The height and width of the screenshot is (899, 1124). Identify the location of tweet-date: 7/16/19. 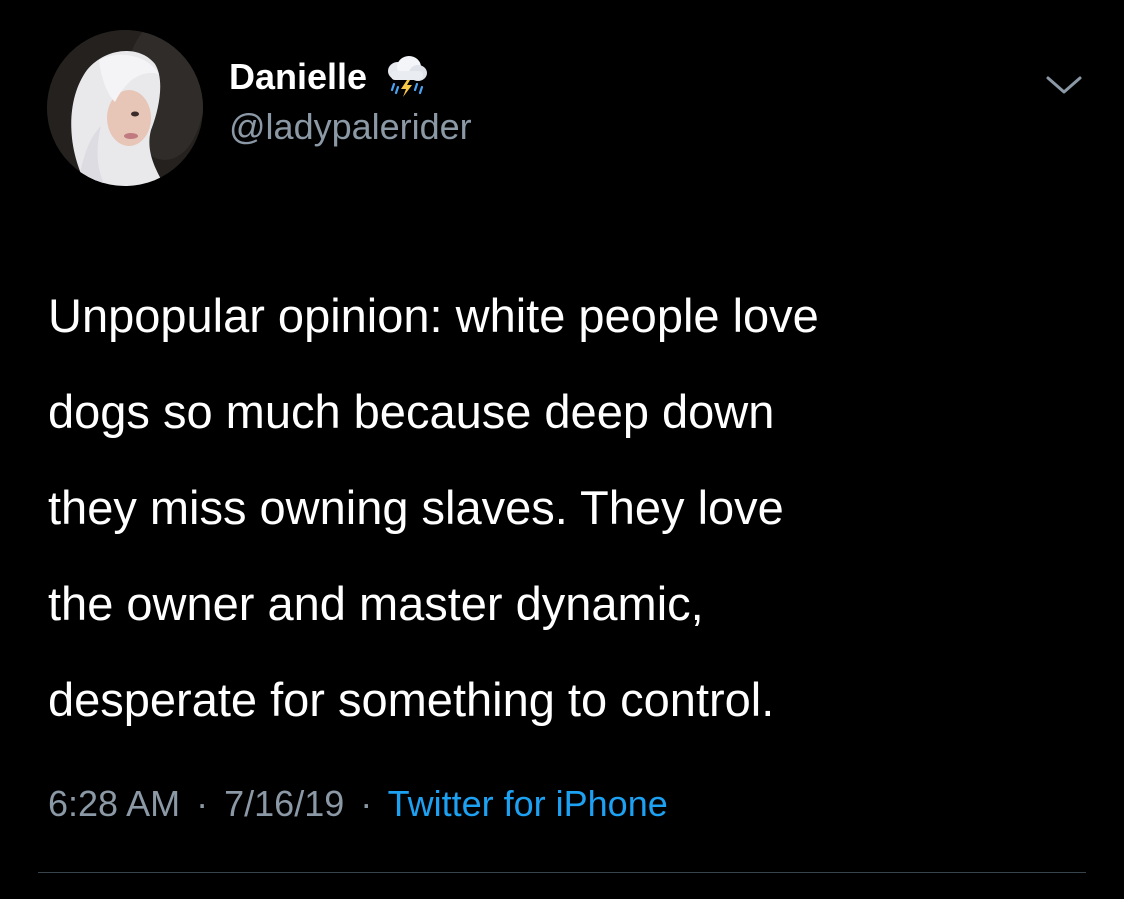
(284, 803).